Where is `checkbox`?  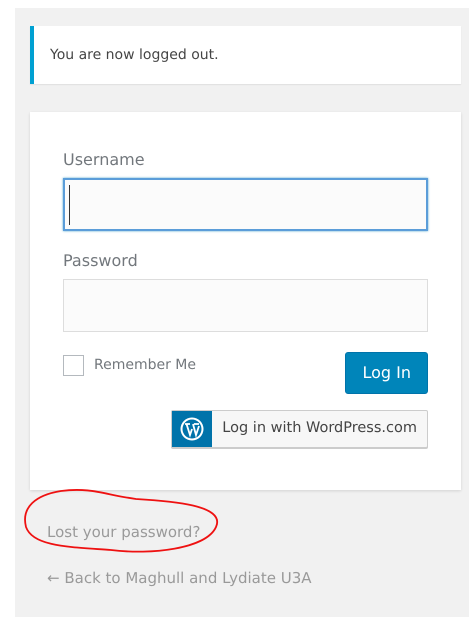 checkbox is located at coordinates (73, 365).